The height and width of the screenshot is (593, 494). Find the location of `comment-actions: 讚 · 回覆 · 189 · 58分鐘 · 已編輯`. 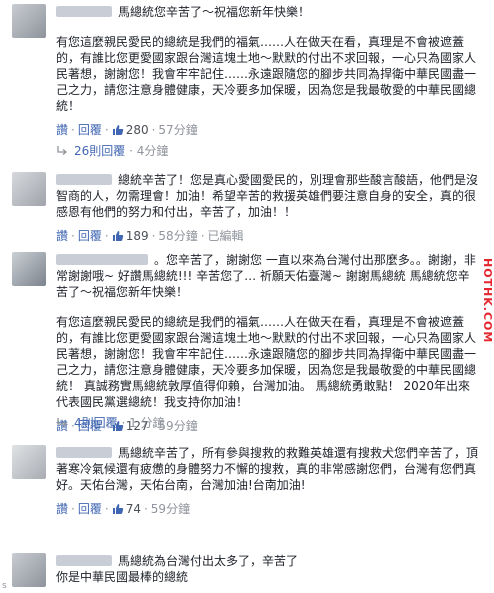

comment-actions: 讚 · 回覆 · 189 · 58分鐘 · 已編輯 is located at coordinates (150, 236).